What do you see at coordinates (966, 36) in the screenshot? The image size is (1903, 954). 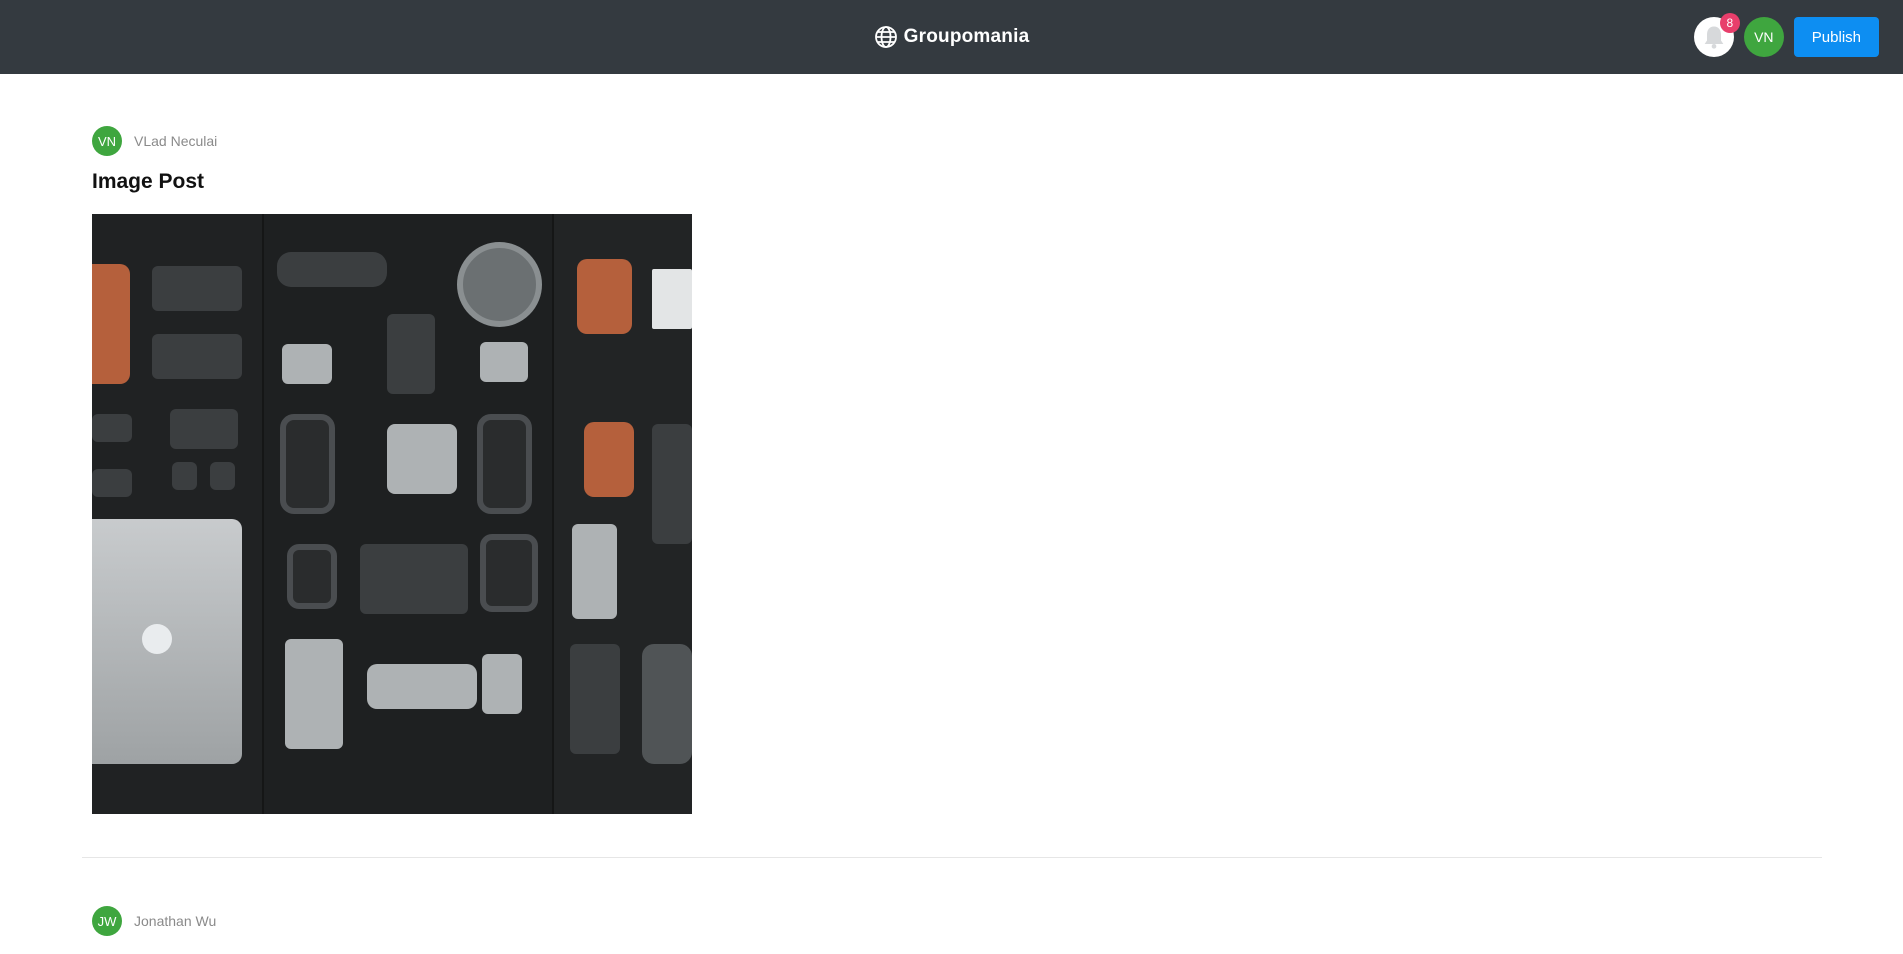 I see `brand-name: Groupomania` at bounding box center [966, 36].